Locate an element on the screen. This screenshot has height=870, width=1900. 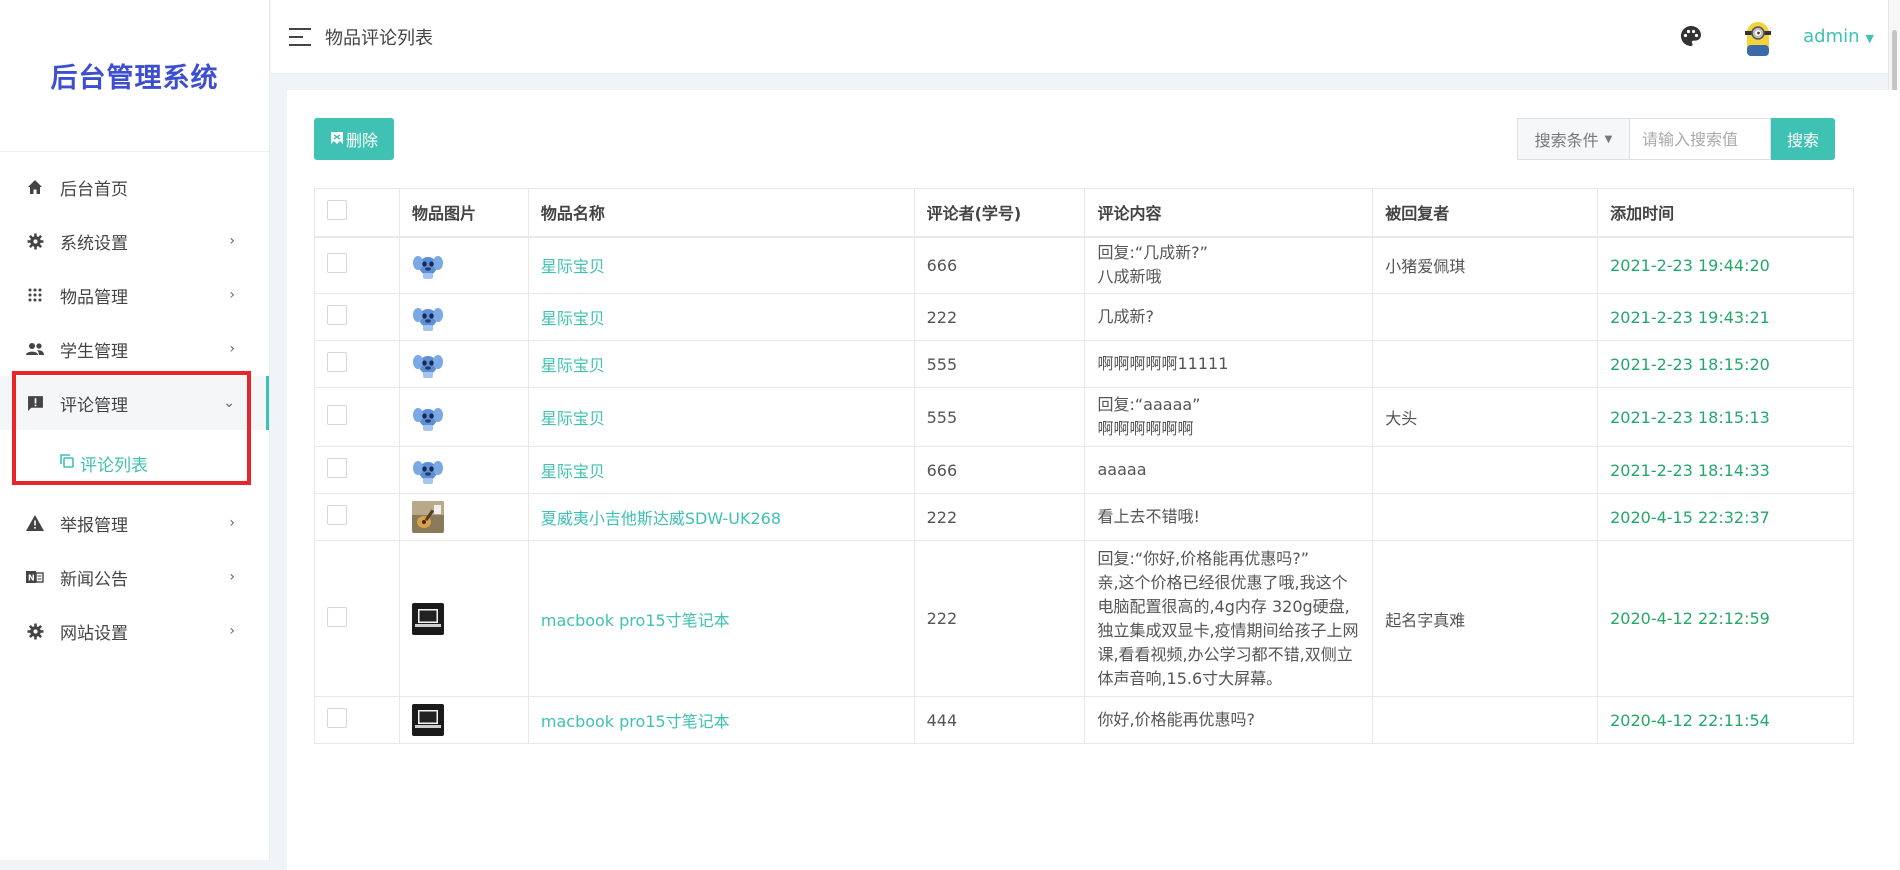
commenter-cell: 444 is located at coordinates (999, 720).